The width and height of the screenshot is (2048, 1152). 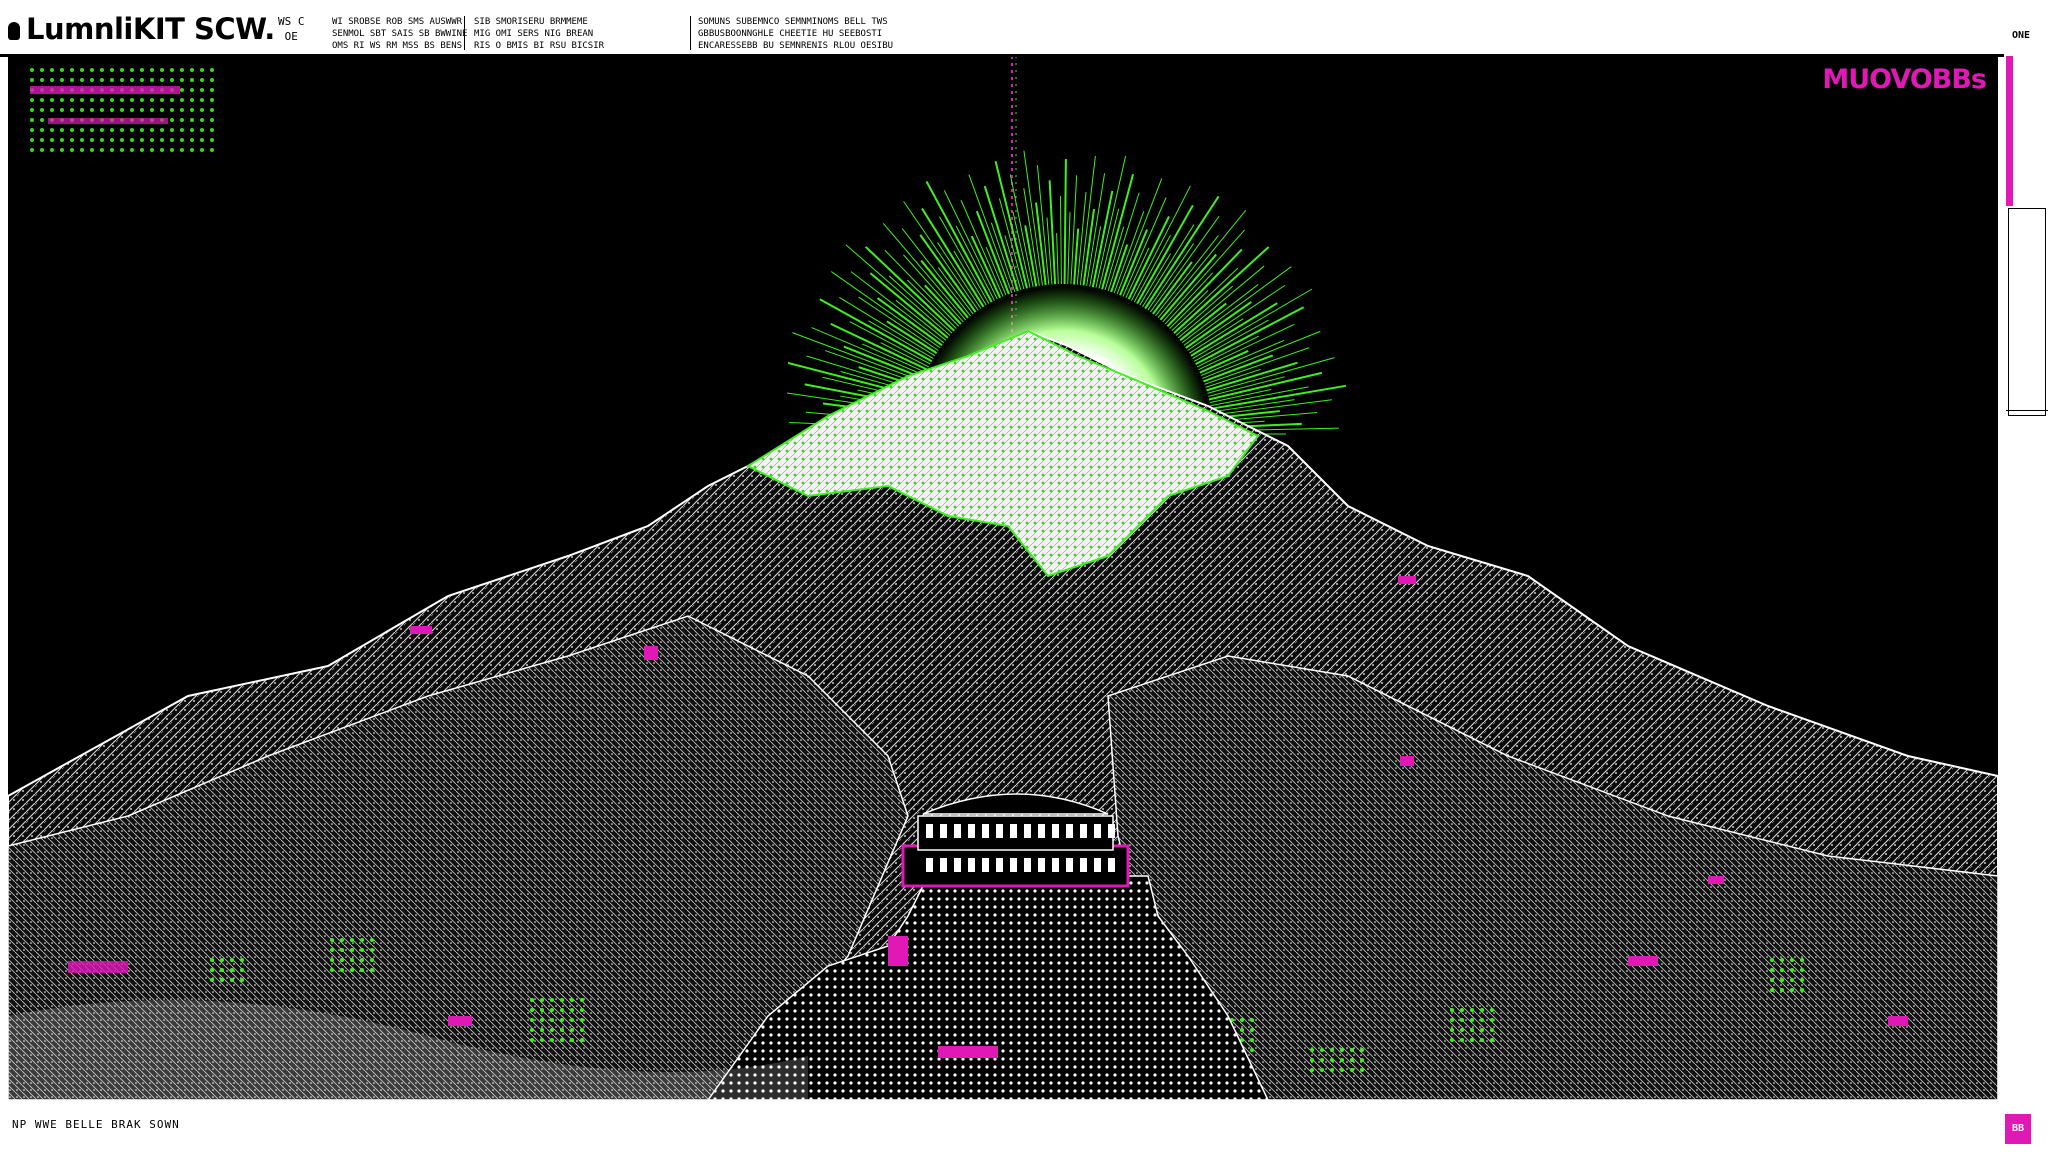 What do you see at coordinates (125, 113) in the screenshot?
I see `dot-matrix-block` at bounding box center [125, 113].